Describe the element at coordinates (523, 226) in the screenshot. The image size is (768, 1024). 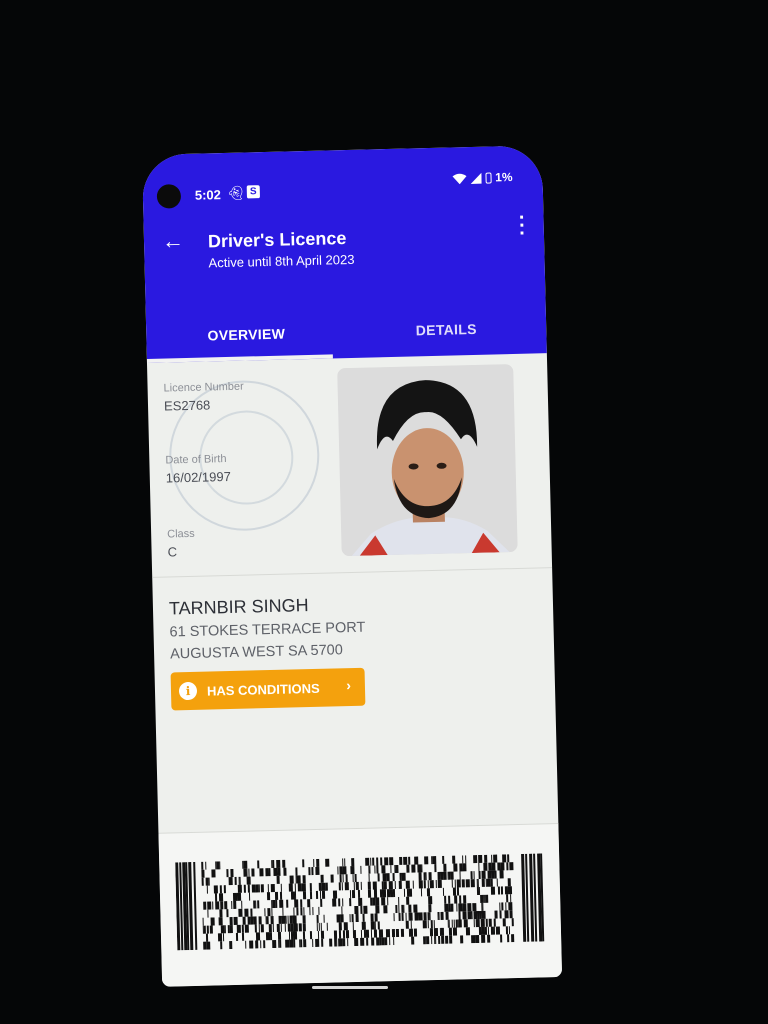
I see `more-vert-icon: · · ·` at that location.